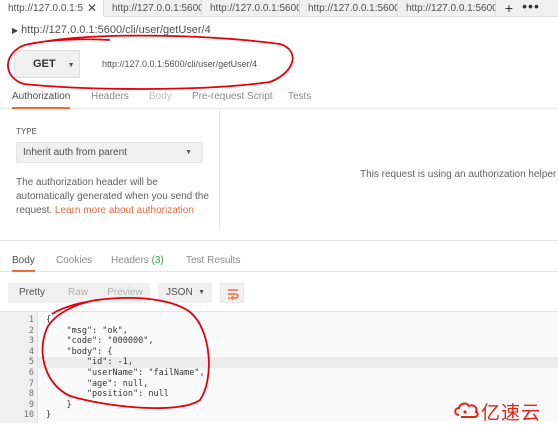 This screenshot has height=425, width=558. I want to click on line-number: 2, so click(31, 330).